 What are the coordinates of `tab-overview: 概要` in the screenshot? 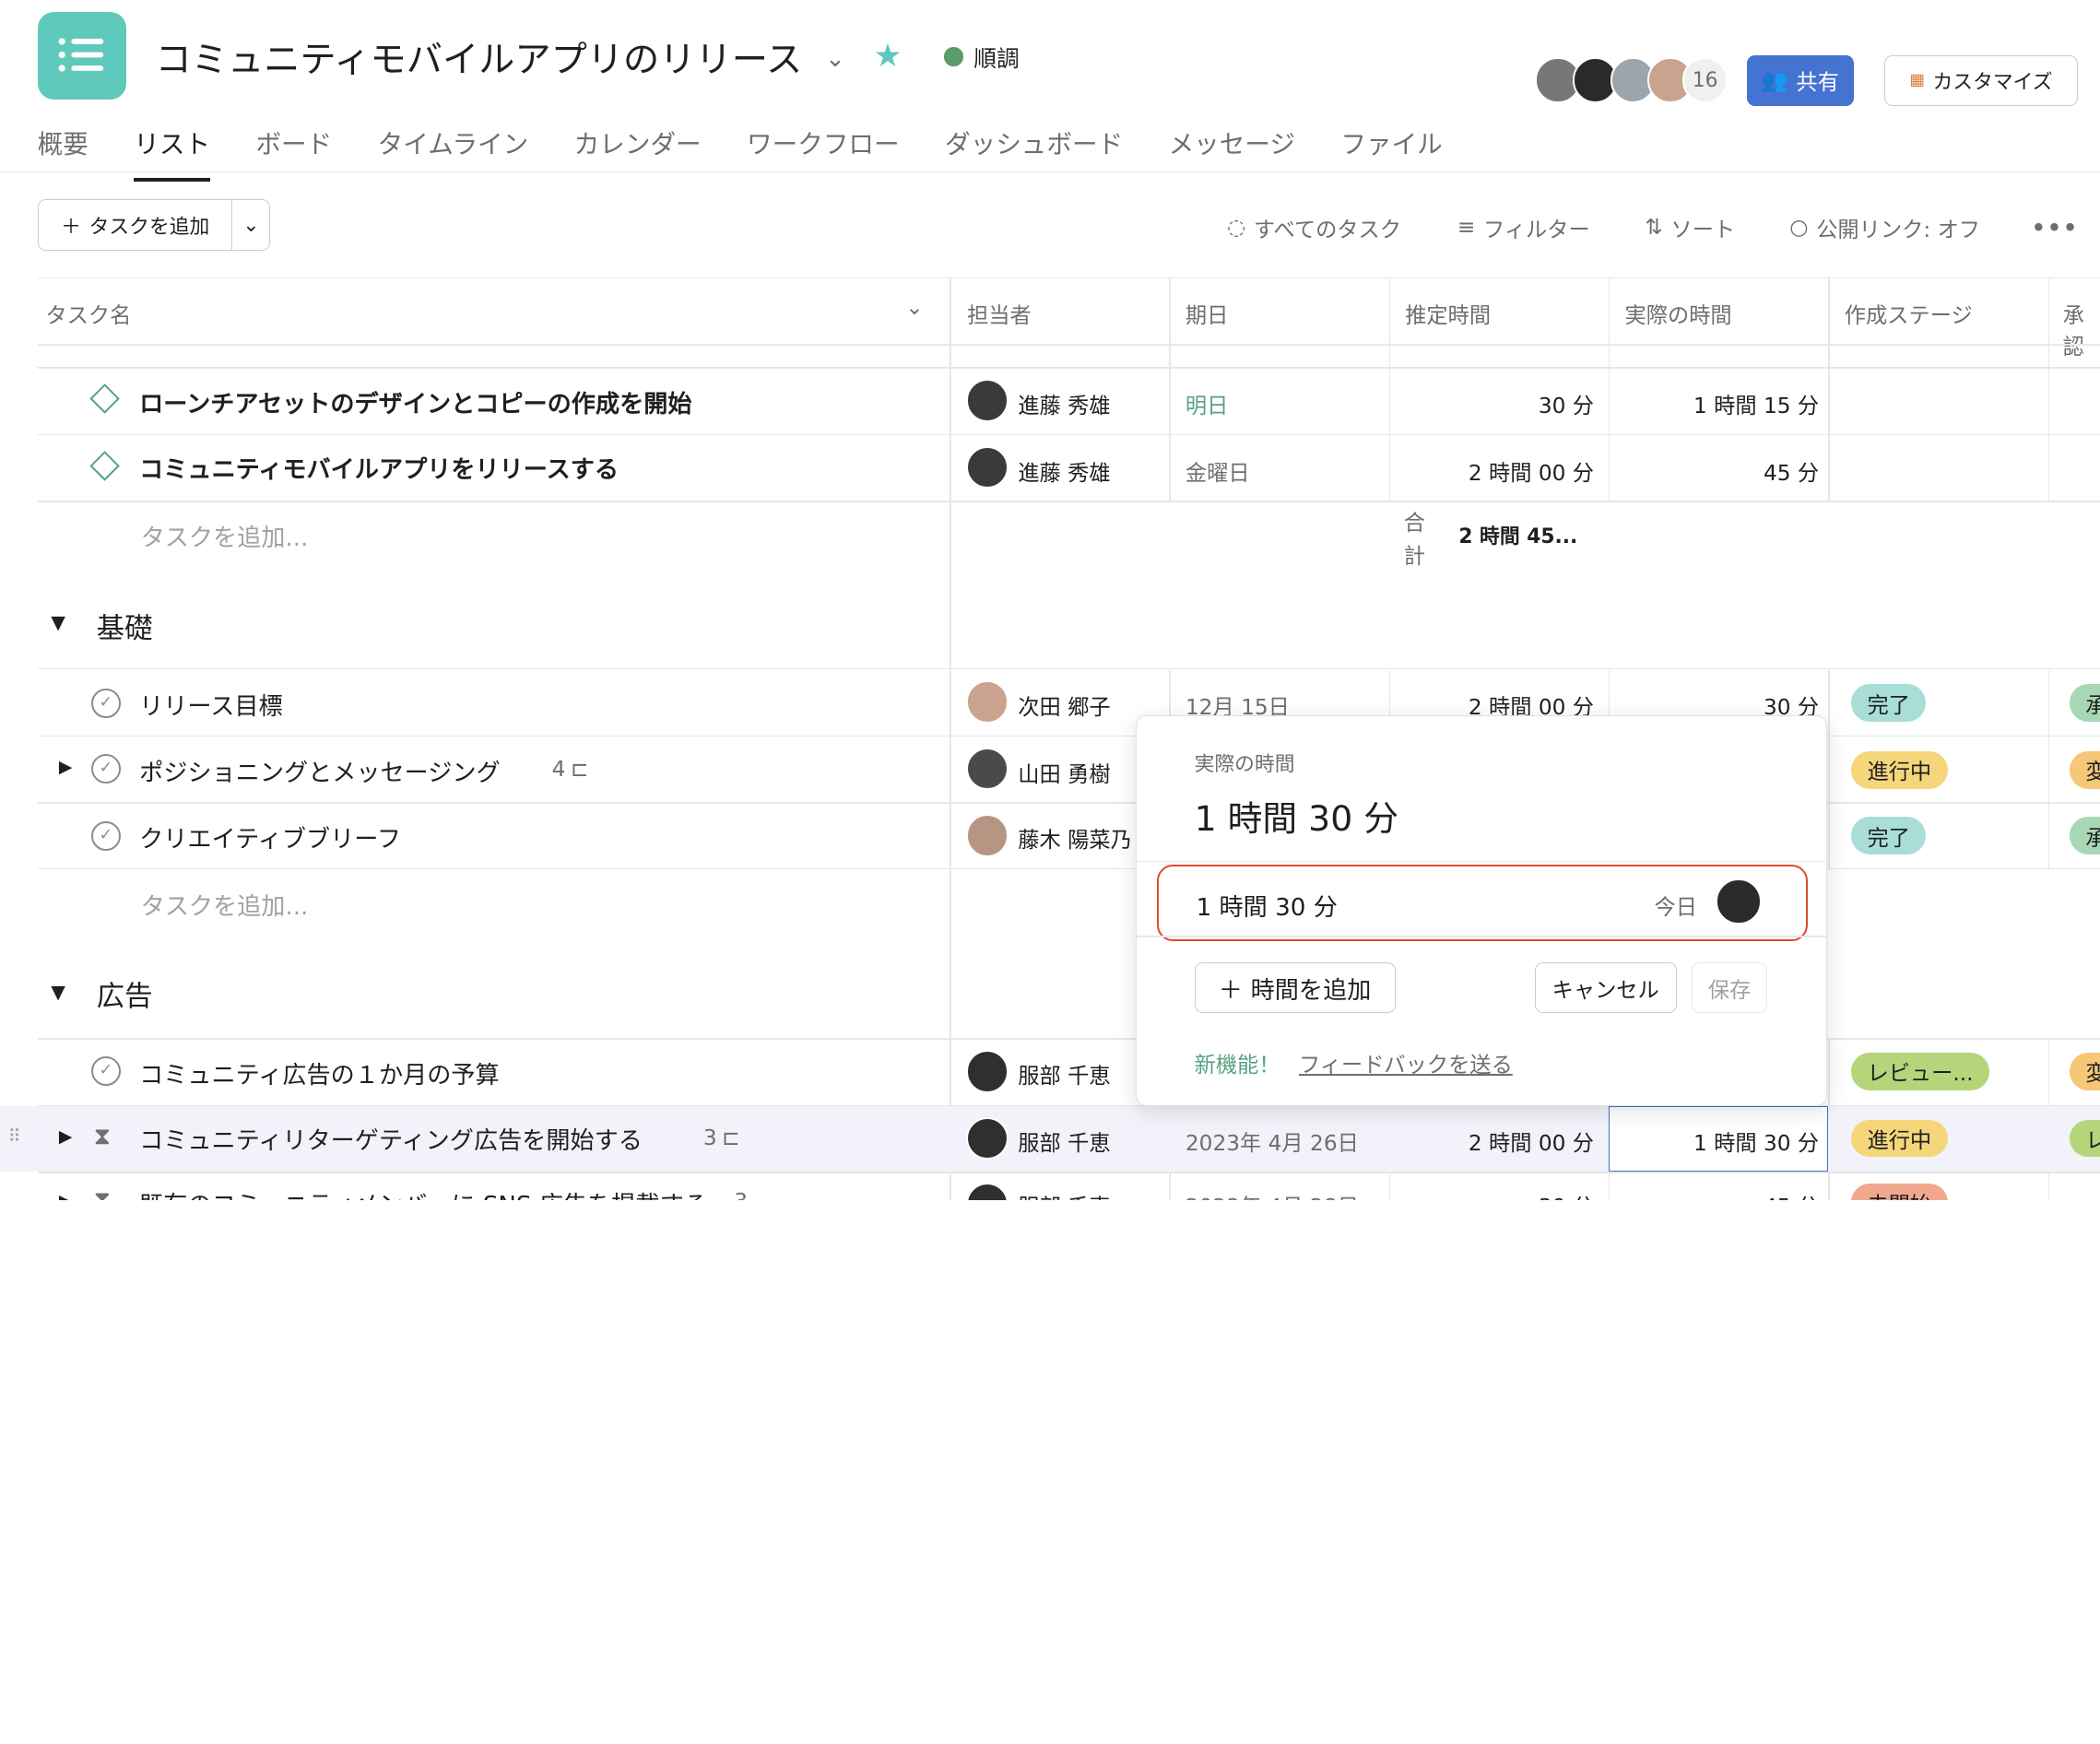 It's located at (63, 149).